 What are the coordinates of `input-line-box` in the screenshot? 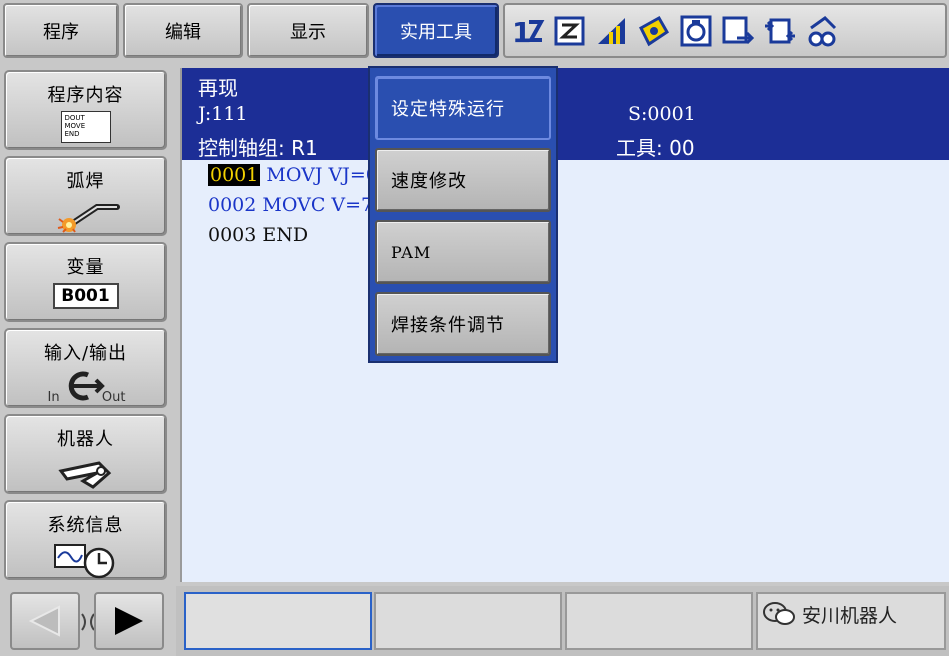 It's located at (278, 621).